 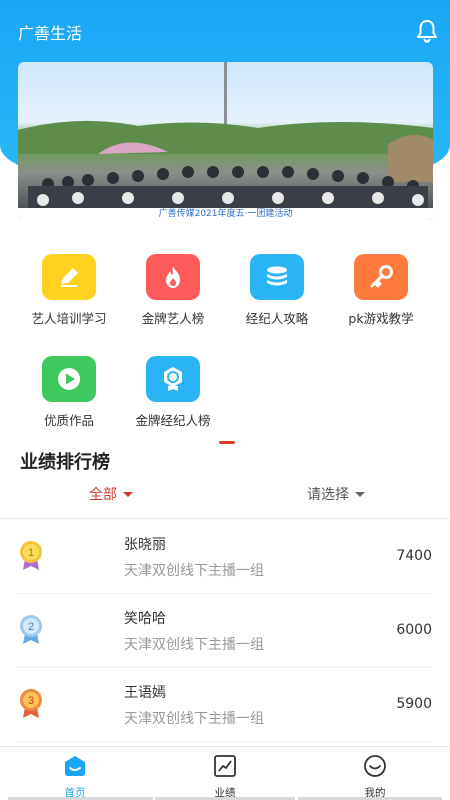 I want to click on section-title: 业绩排行榜, so click(x=65, y=462).